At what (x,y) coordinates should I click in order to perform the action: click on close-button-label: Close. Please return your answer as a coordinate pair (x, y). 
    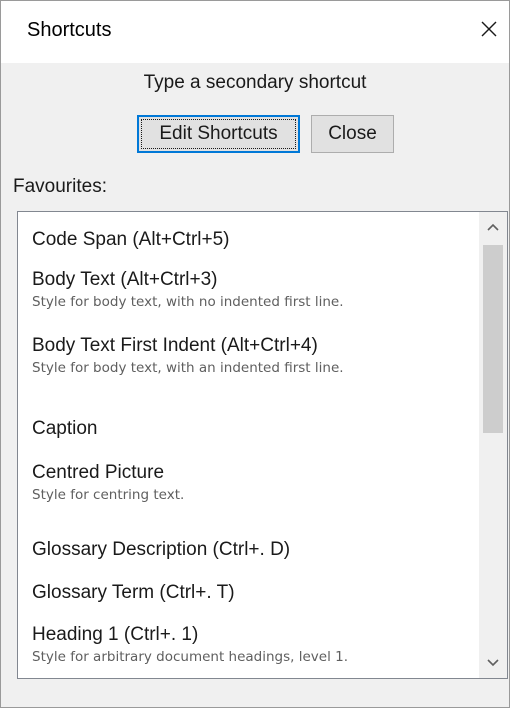
    Looking at the image, I should click on (352, 133).